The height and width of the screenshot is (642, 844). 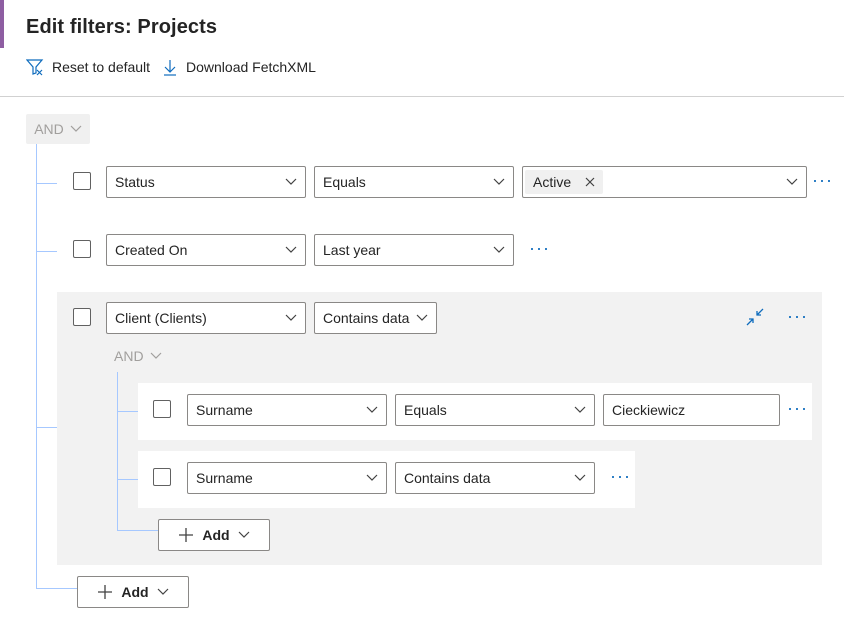 I want to click on download-fetchxml-button: Download FetchXML, so click(x=239, y=67).